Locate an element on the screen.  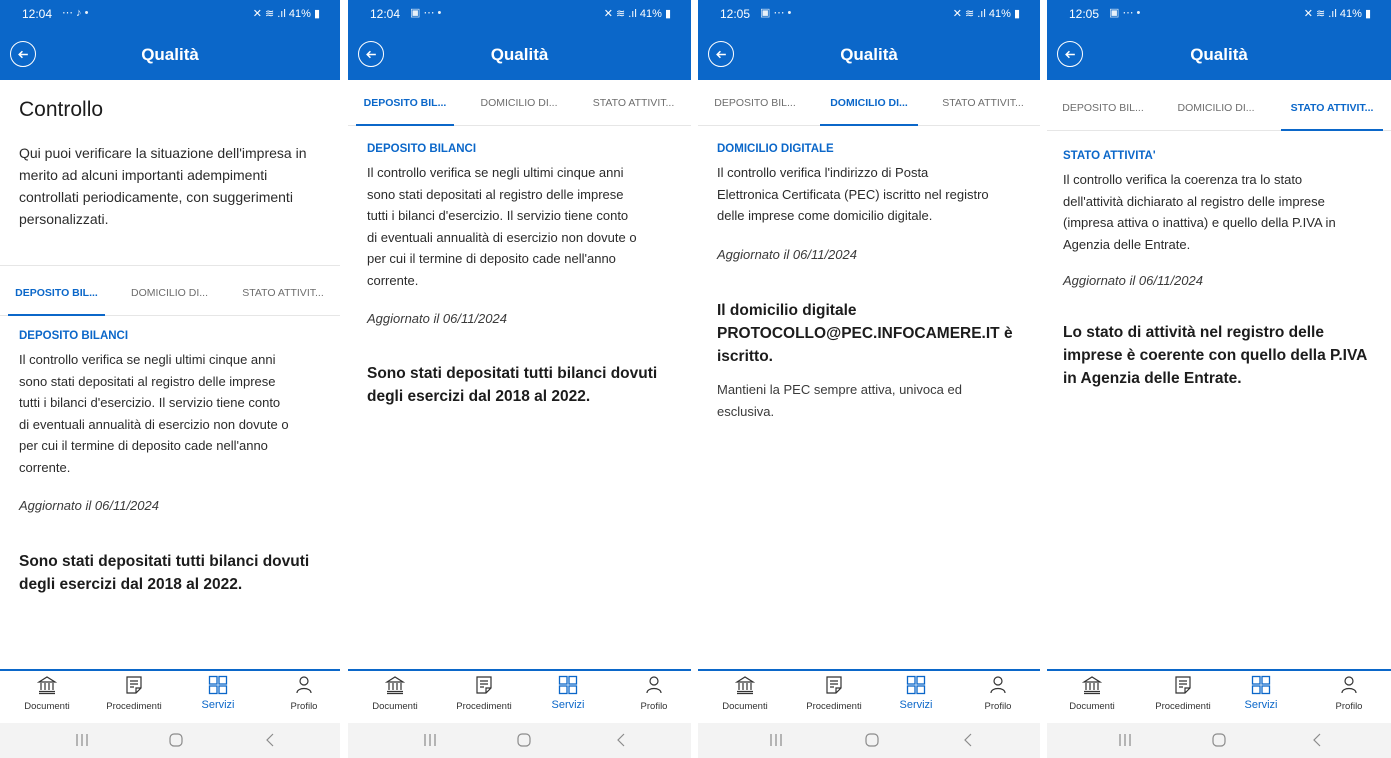
chevron-left-icon is located at coordinates (621, 740).